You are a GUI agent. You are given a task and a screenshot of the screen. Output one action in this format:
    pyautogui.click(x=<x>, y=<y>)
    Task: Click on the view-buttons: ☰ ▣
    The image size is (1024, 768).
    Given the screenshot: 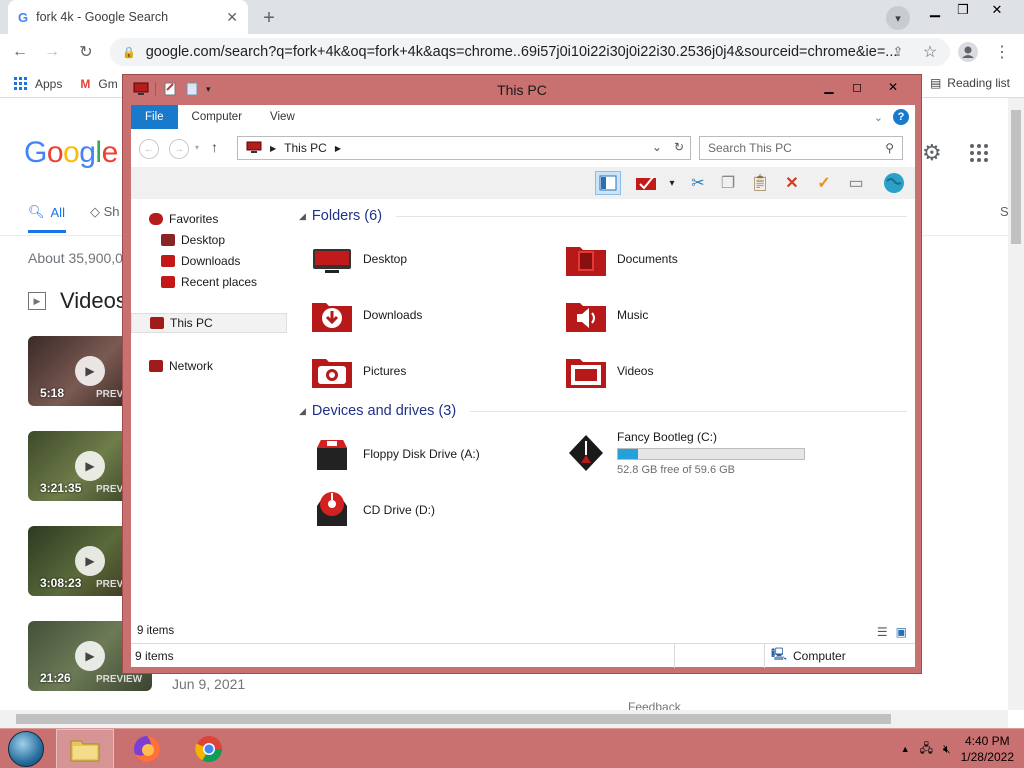 What is the action you would take?
    pyautogui.click(x=892, y=632)
    